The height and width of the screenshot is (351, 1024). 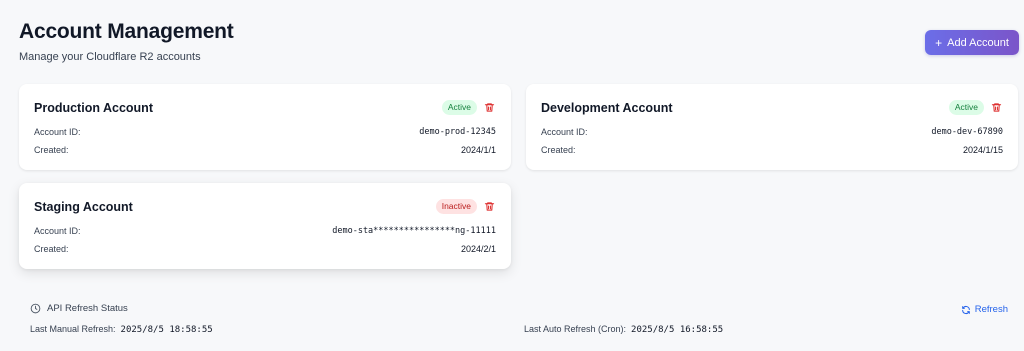 I want to click on account-id-value: demo-prod-12345, so click(x=457, y=132).